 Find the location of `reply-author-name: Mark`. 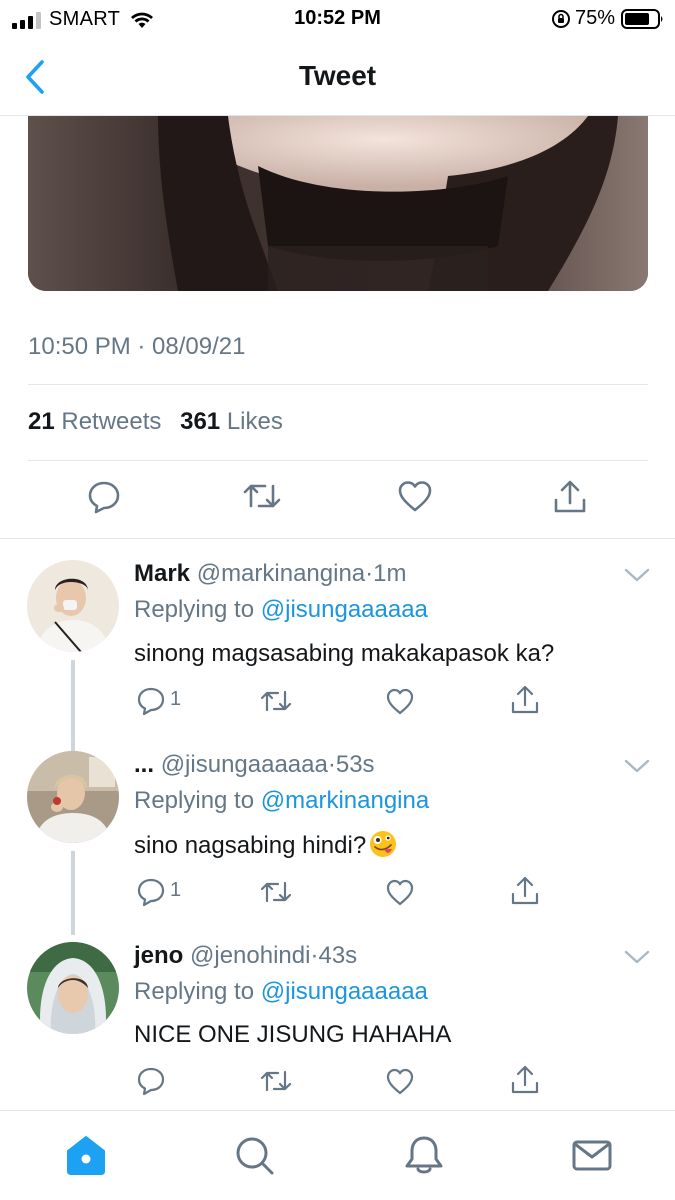

reply-author-name: Mark is located at coordinates (162, 573).